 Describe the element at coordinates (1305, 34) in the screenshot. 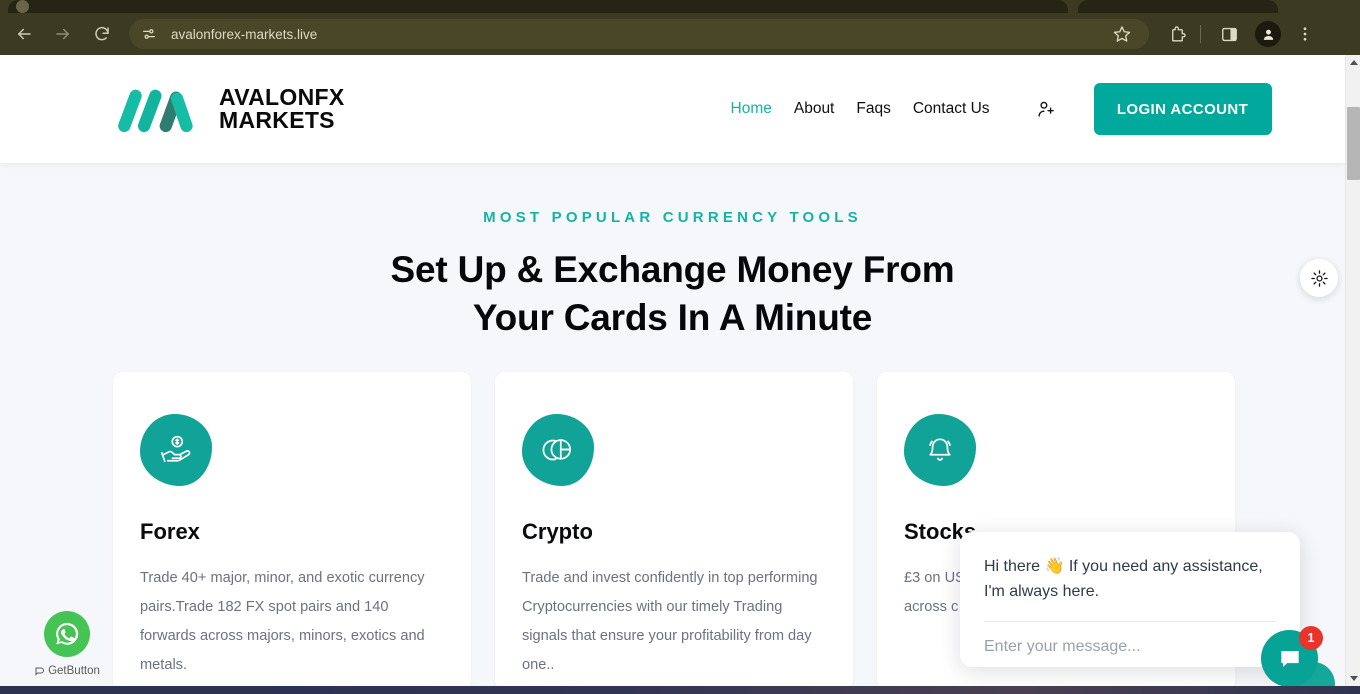

I see `three-dot-menu-icon` at that location.